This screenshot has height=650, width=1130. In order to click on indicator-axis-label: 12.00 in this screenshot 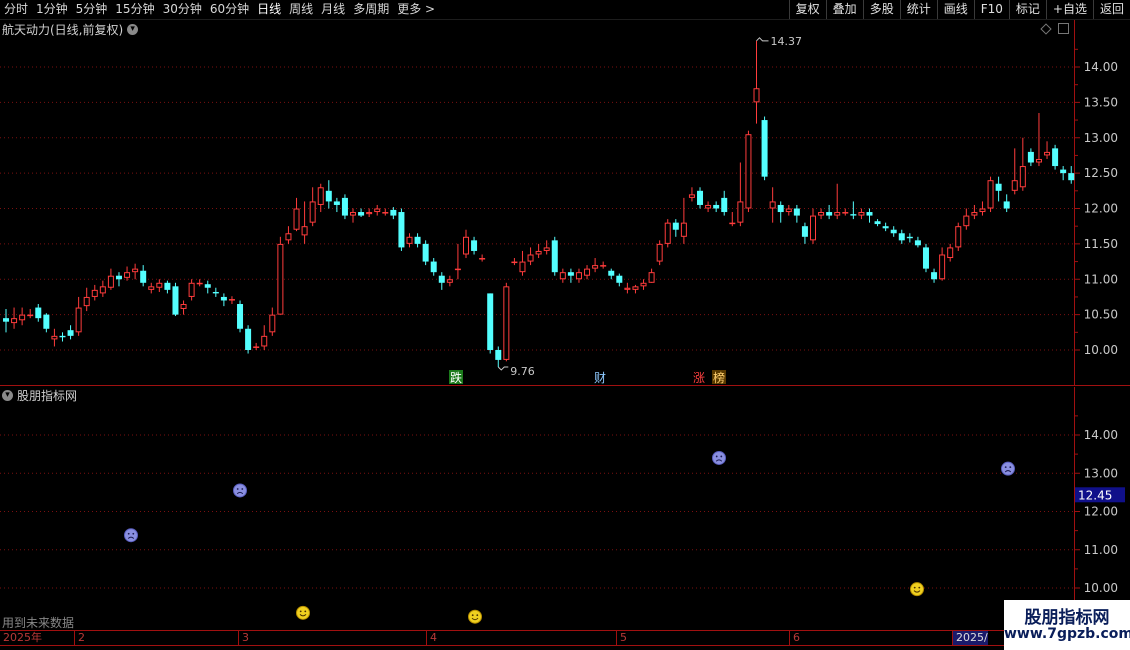, I will do `click(1101, 512)`.